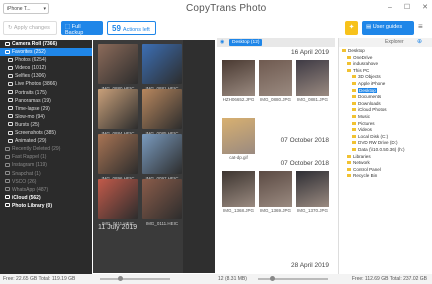 The height and width of the screenshot is (284, 432). I want to click on device-photo-grid-scroll, so click(199, 156).